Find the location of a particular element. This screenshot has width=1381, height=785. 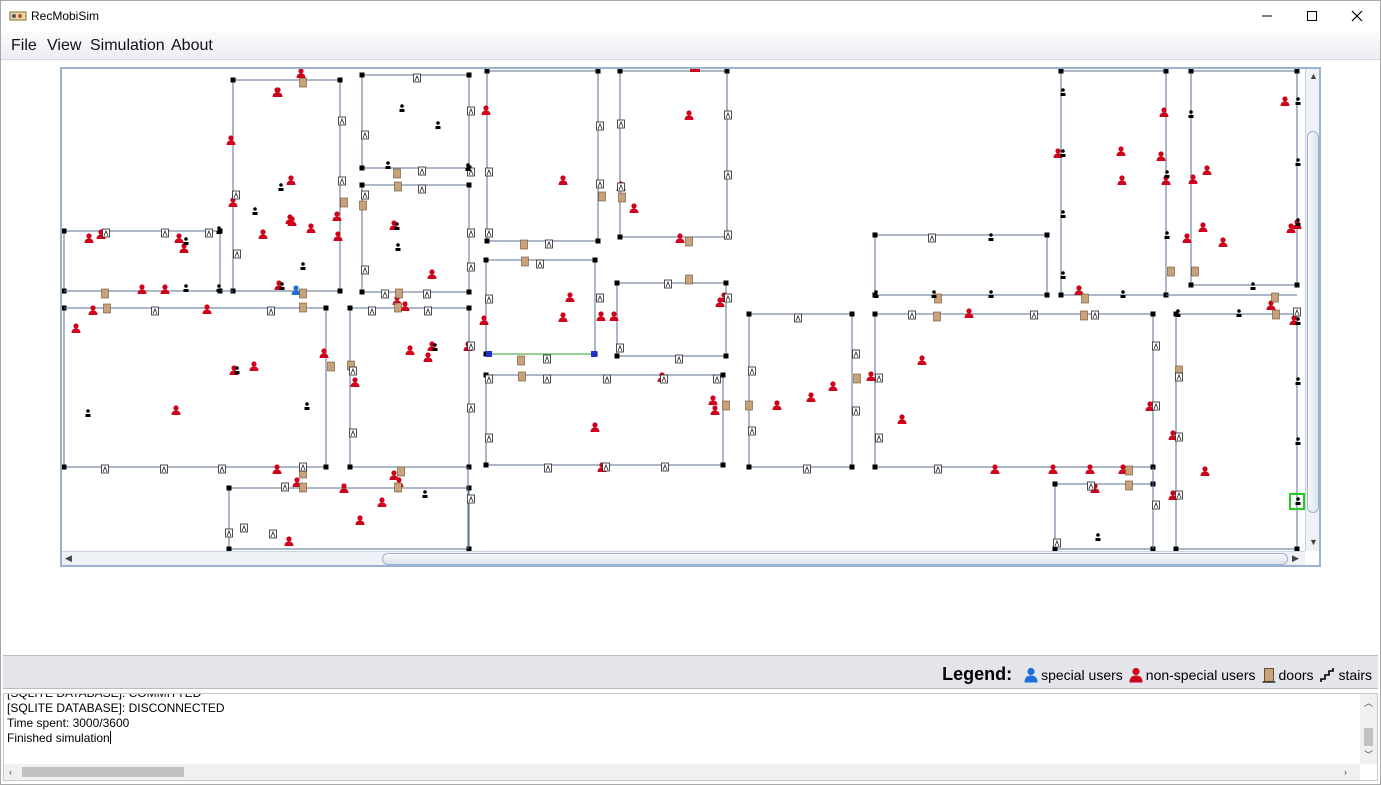

legend-label-special-users: special users is located at coordinates (1082, 674).